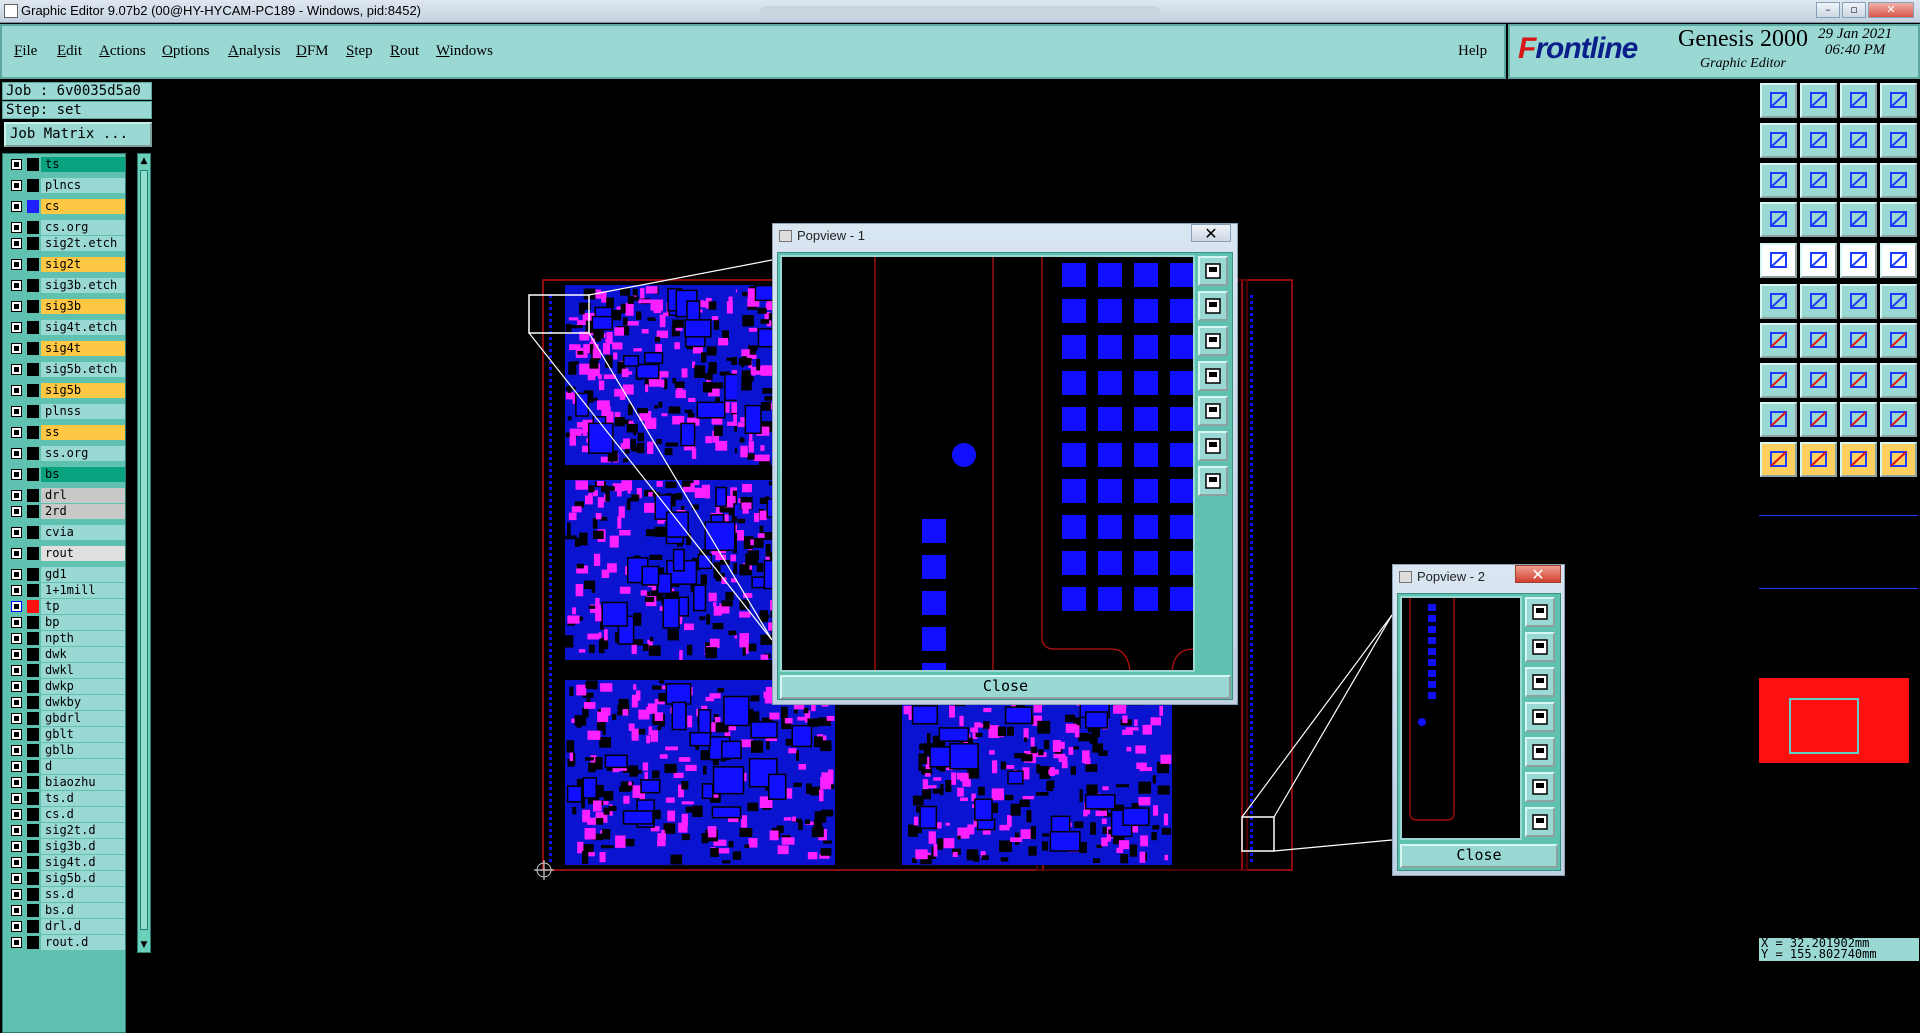 The width and height of the screenshot is (1920, 1033). What do you see at coordinates (254, 51) in the screenshot?
I see `menu-analysis: Analysis` at bounding box center [254, 51].